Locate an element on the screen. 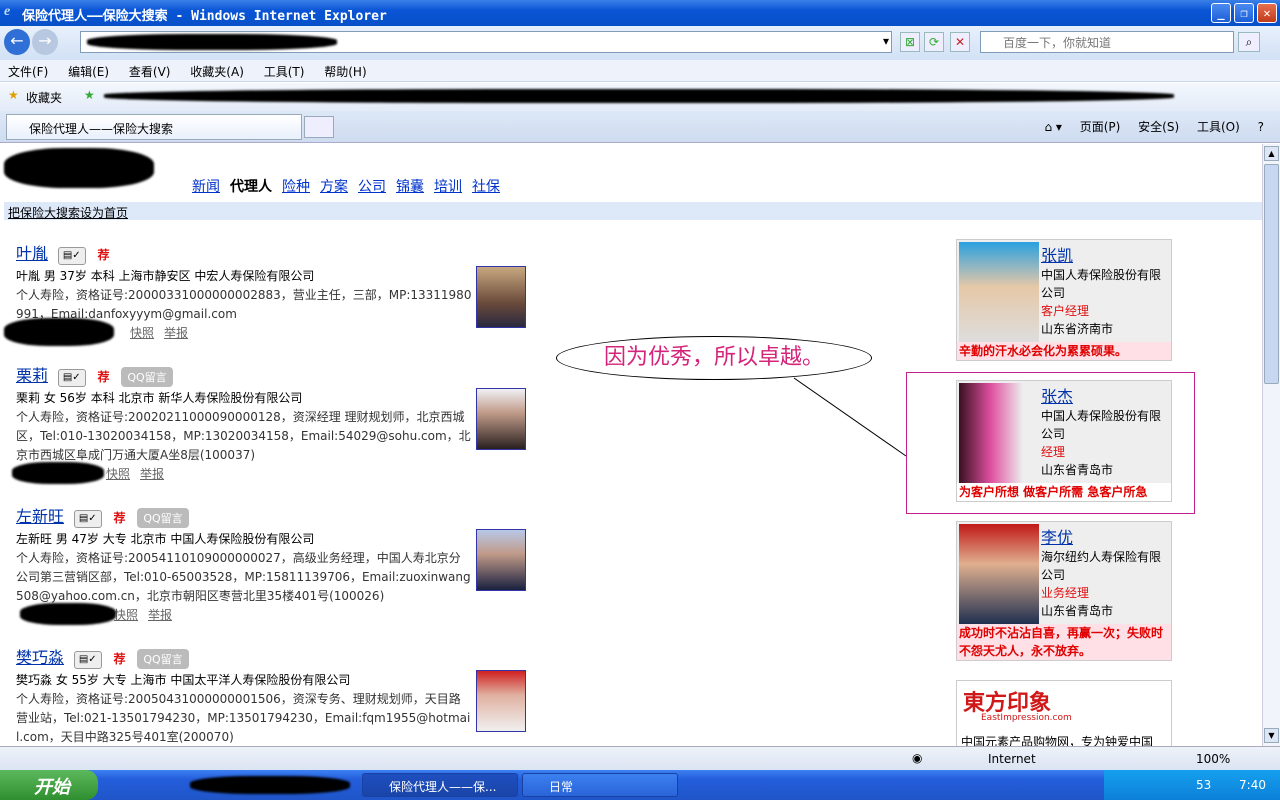 The image size is (1280, 800). start-button: 开始 is located at coordinates (49, 785).